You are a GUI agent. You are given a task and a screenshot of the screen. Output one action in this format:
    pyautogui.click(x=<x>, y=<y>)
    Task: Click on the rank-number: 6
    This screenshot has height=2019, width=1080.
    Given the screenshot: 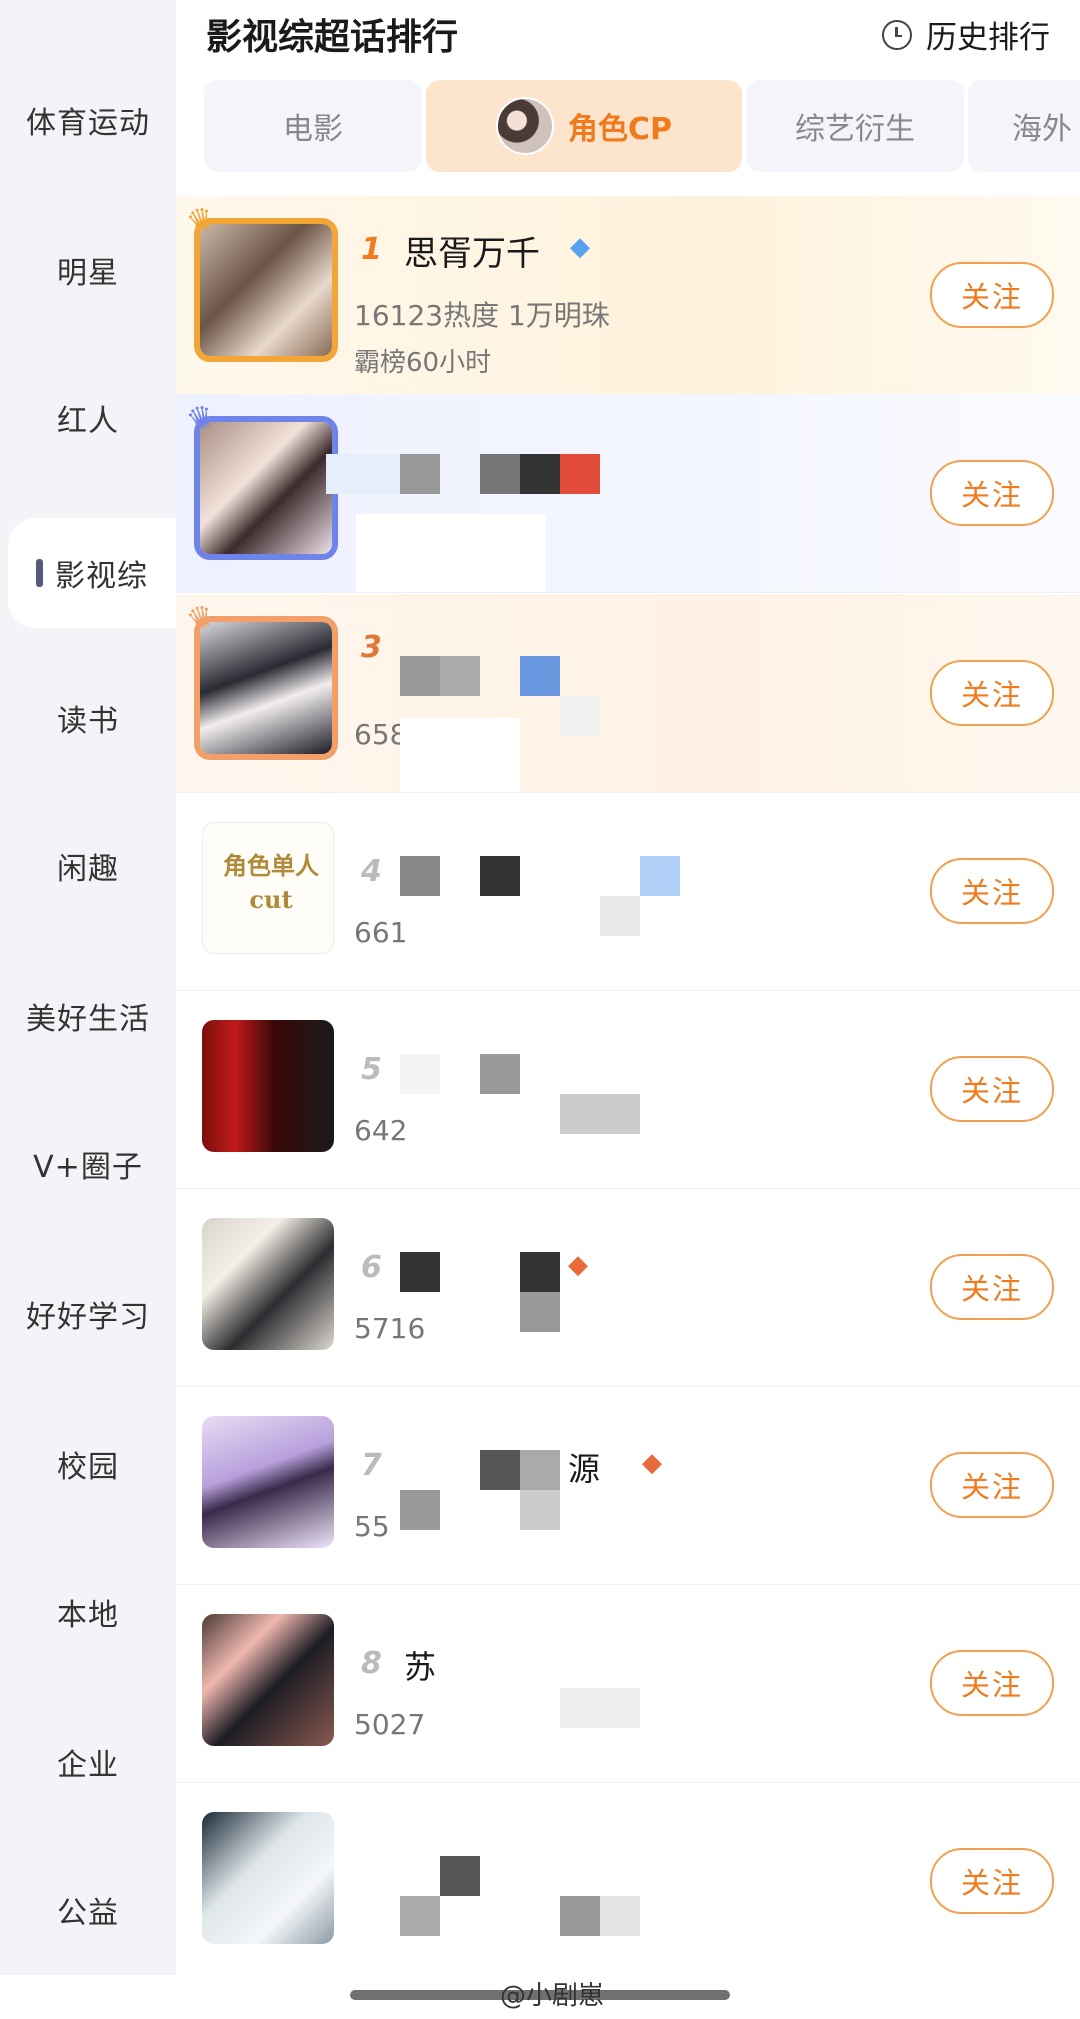 What is the action you would take?
    pyautogui.click(x=371, y=1267)
    